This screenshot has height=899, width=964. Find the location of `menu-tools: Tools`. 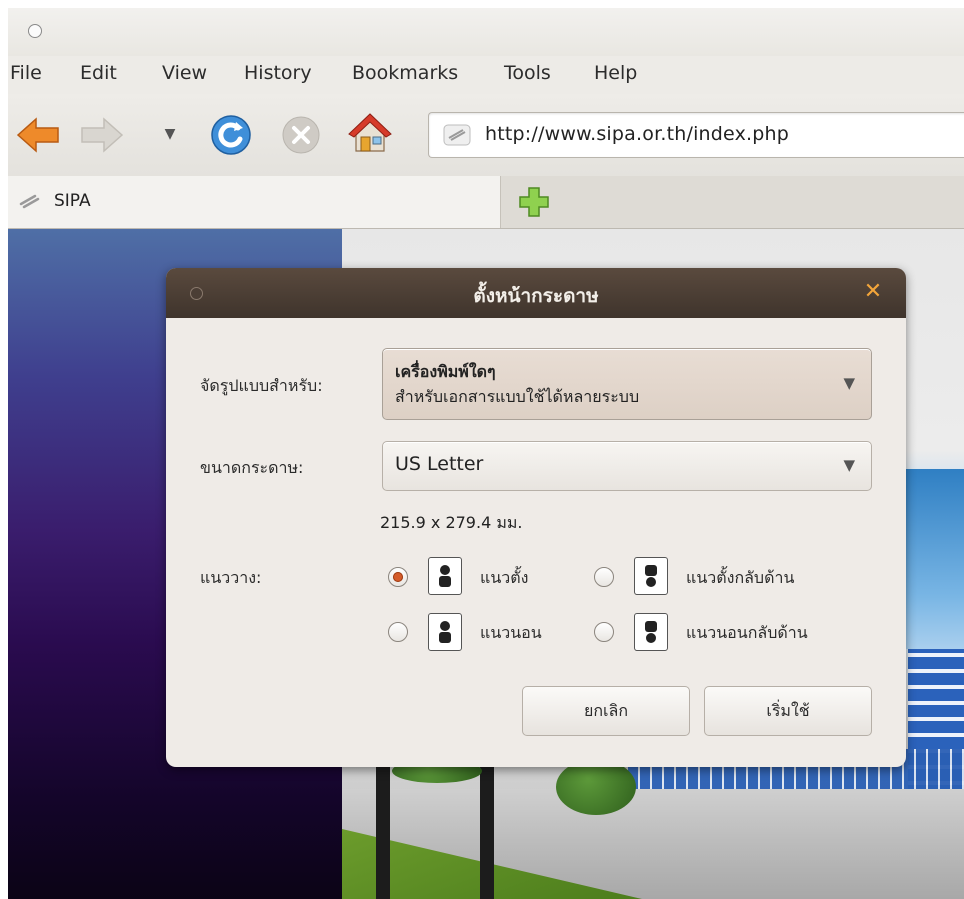

menu-tools: Tools is located at coordinates (527, 73).